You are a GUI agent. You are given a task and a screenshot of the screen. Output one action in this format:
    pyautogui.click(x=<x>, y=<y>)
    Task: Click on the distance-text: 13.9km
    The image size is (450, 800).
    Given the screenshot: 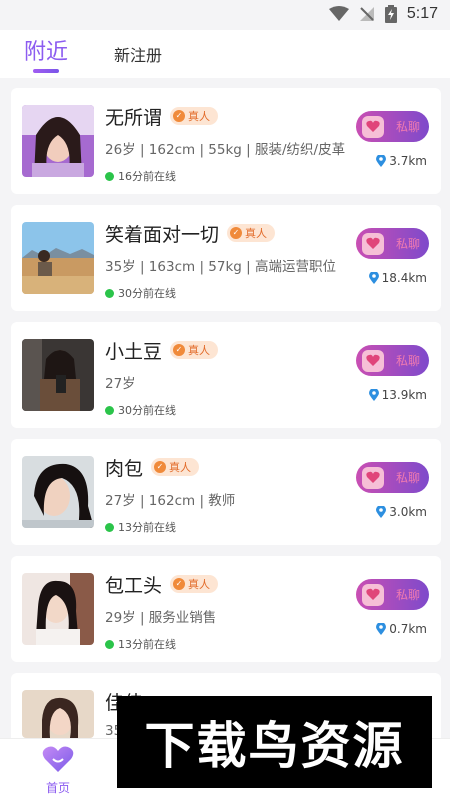 What is the action you would take?
    pyautogui.click(x=404, y=395)
    